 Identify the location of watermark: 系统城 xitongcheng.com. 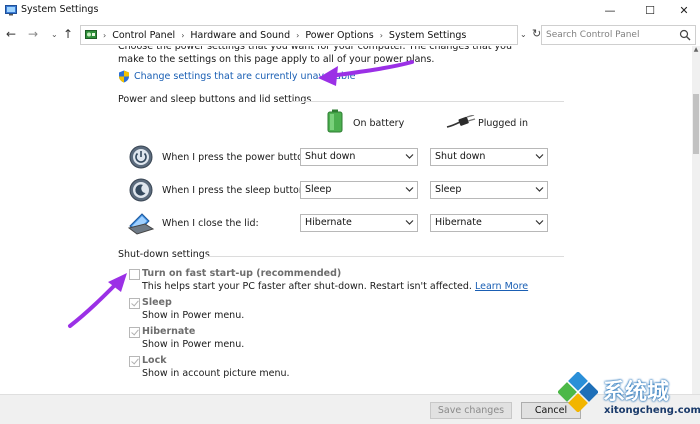
(624, 397).